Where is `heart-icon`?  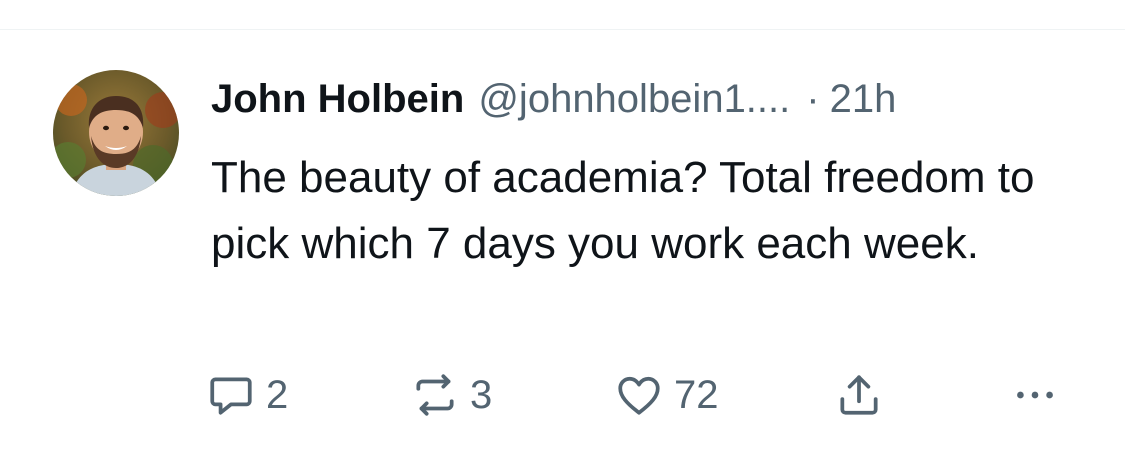 heart-icon is located at coordinates (639, 395).